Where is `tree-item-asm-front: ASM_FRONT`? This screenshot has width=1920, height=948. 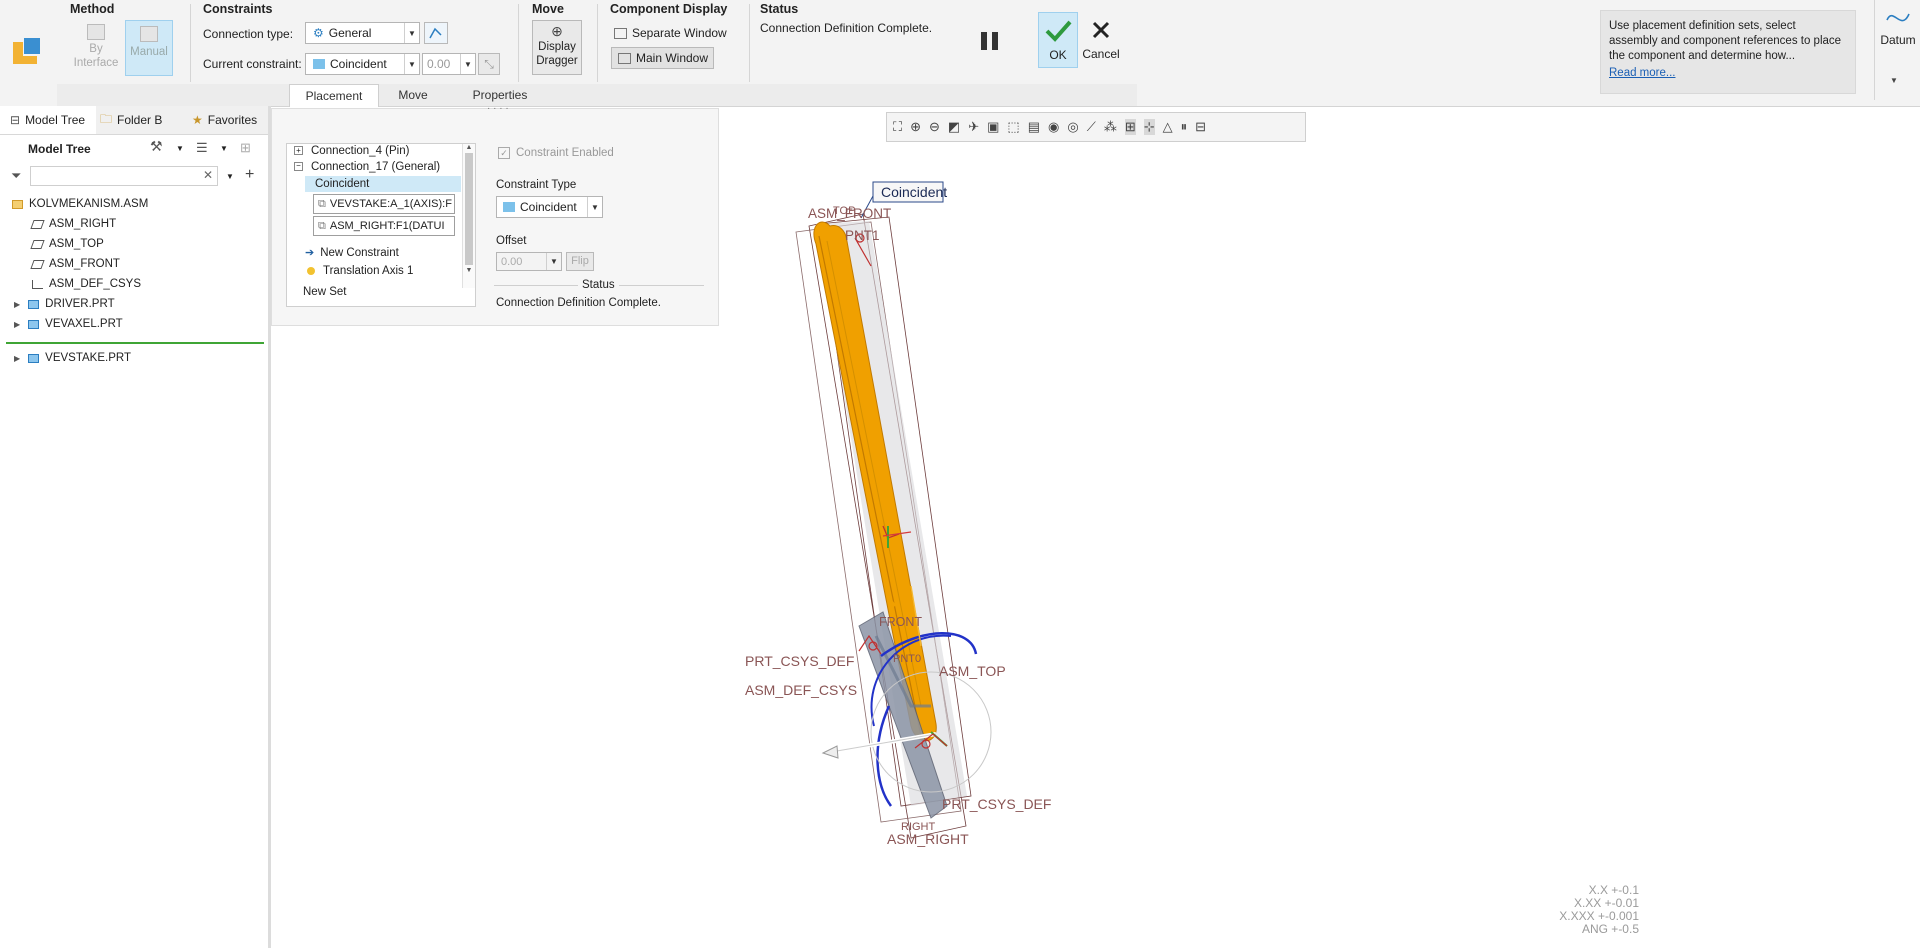 tree-item-asm-front: ASM_FRONT is located at coordinates (75, 264).